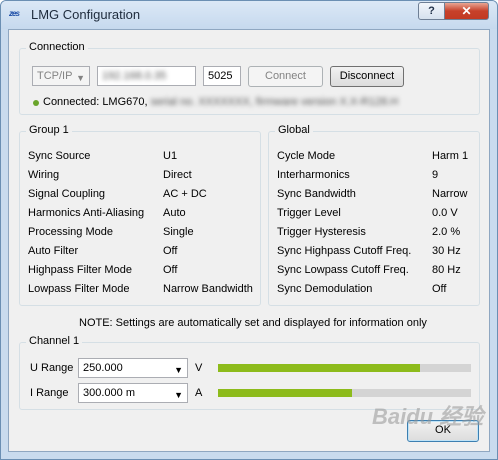  Describe the element at coordinates (67, 194) in the screenshot. I see `group1-row-label: Signal Coupling` at that location.